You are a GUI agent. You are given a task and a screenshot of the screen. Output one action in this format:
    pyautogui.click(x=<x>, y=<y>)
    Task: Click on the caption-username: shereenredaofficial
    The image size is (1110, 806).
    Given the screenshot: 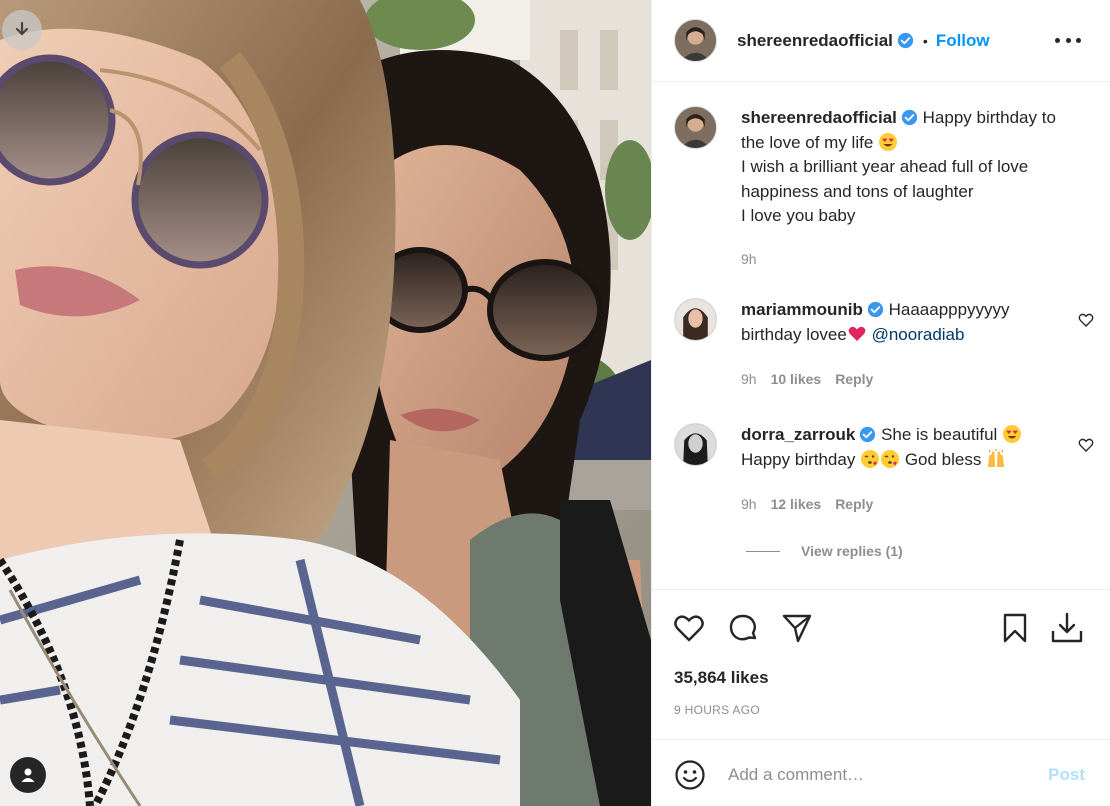 What is the action you would take?
    pyautogui.click(x=819, y=117)
    